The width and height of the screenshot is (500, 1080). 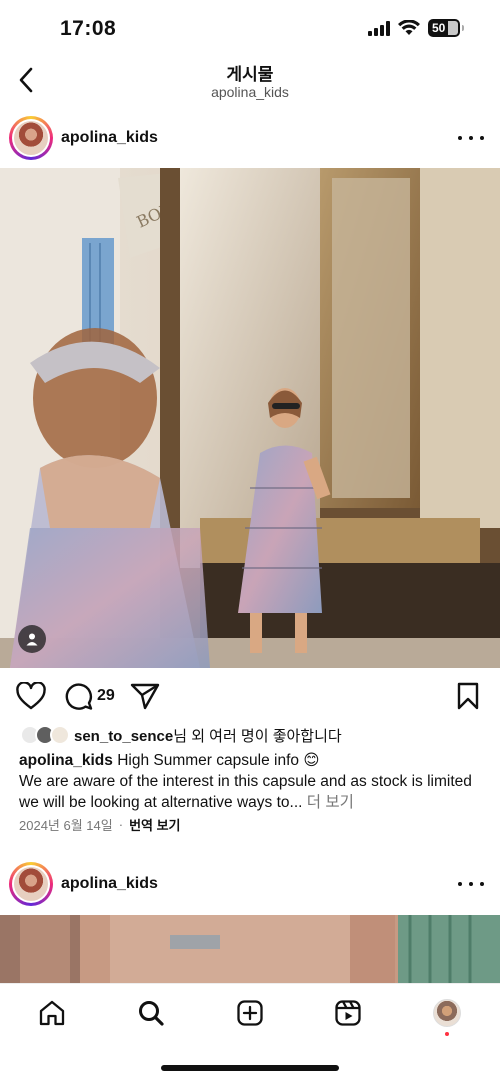 I want to click on tab-profile, so click(x=447, y=1013).